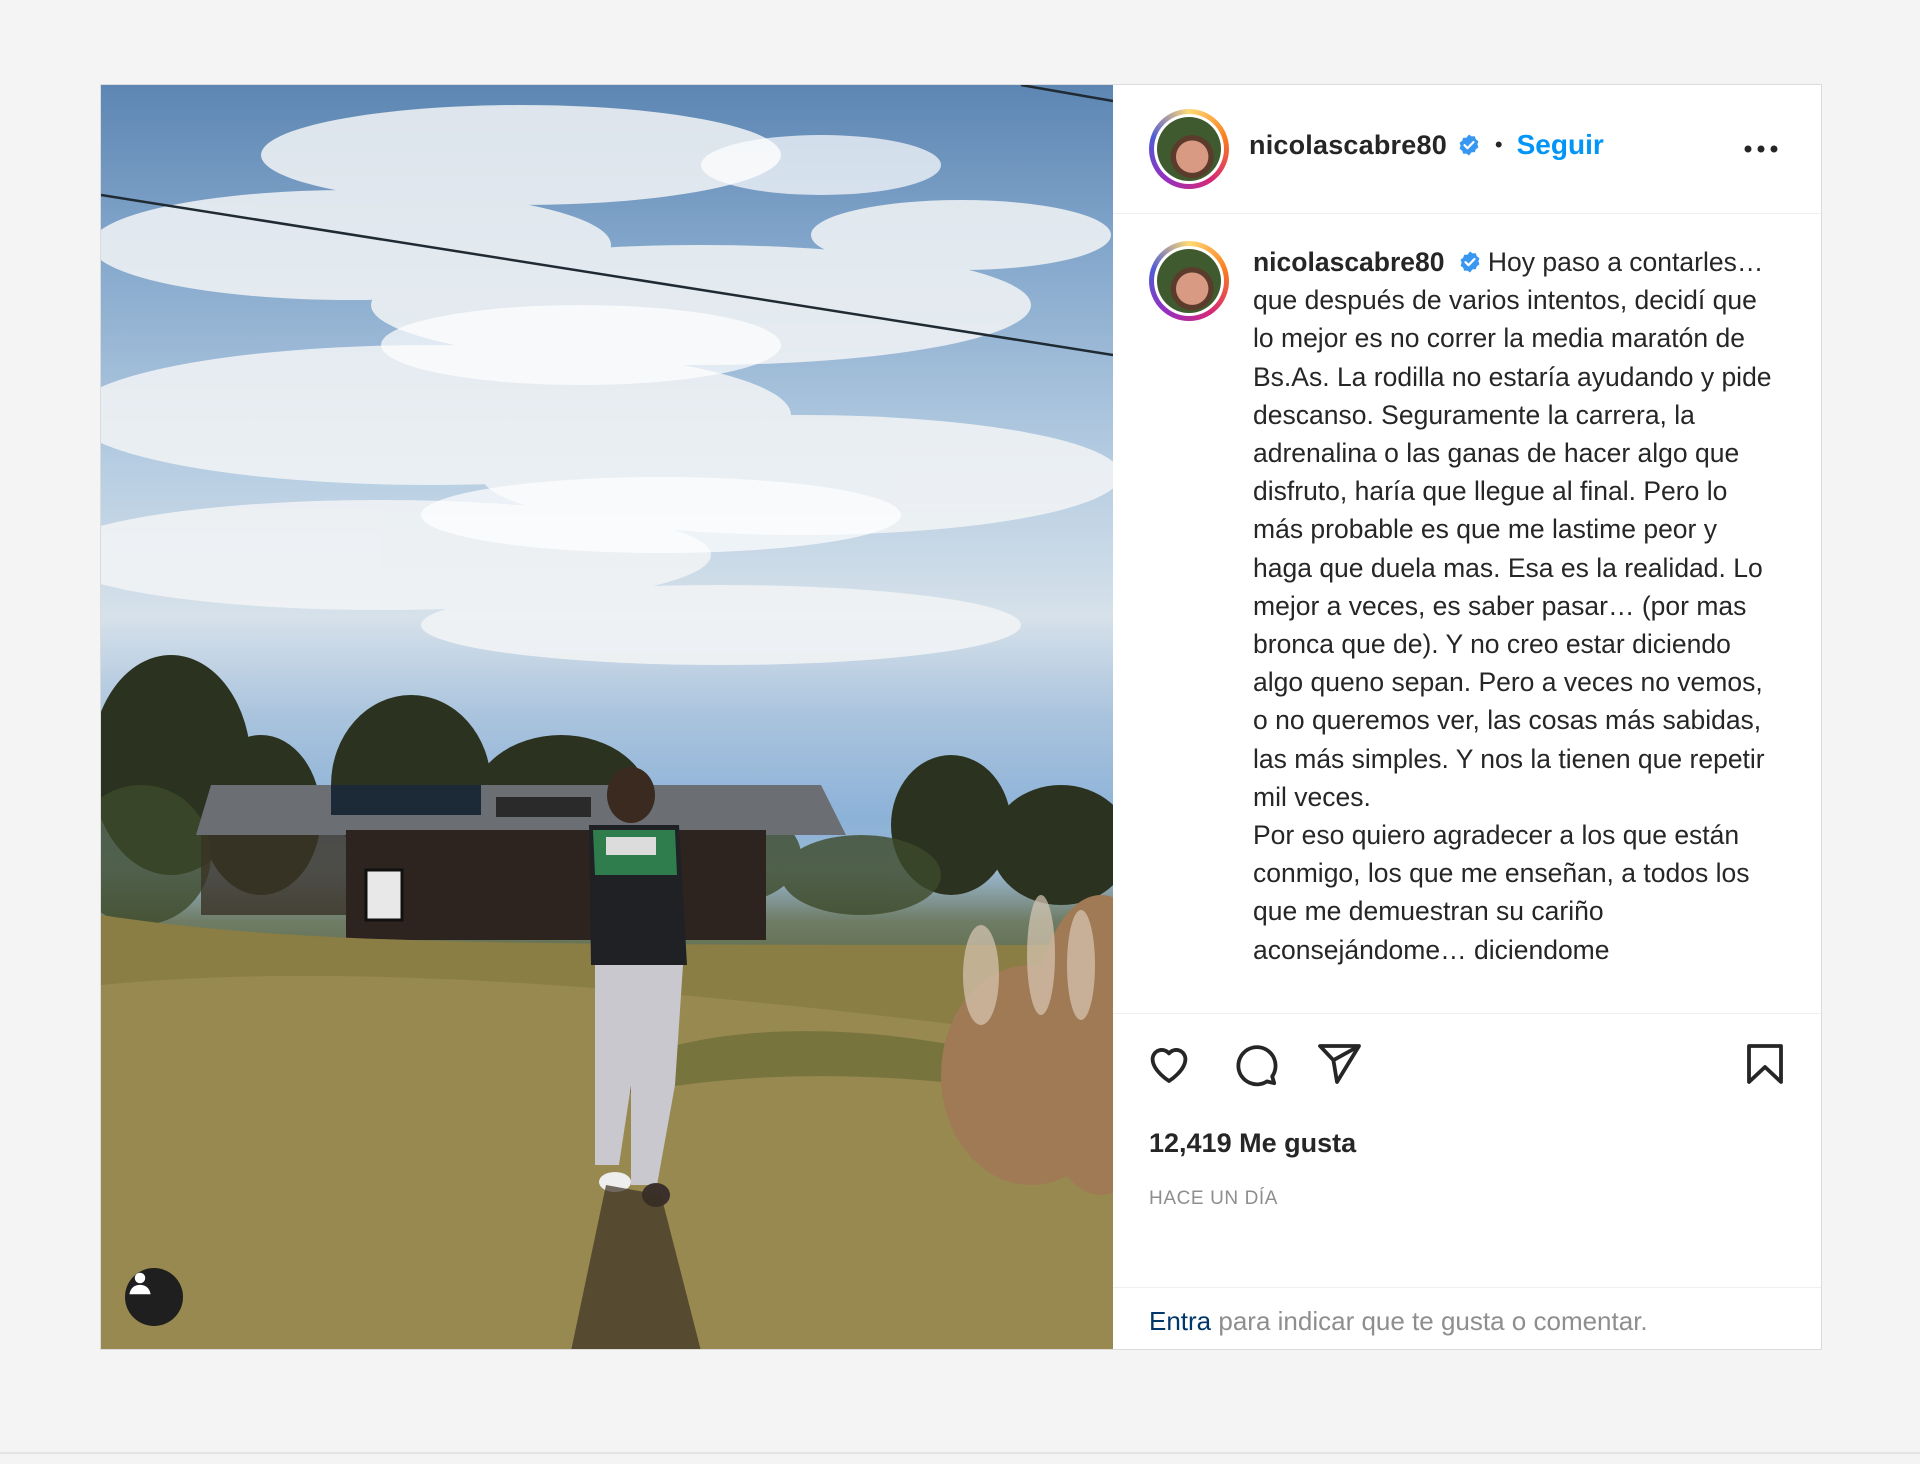 This screenshot has width=1920, height=1464. What do you see at coordinates (1252, 1143) in the screenshot?
I see `like-count: 12,419 Me gusta` at bounding box center [1252, 1143].